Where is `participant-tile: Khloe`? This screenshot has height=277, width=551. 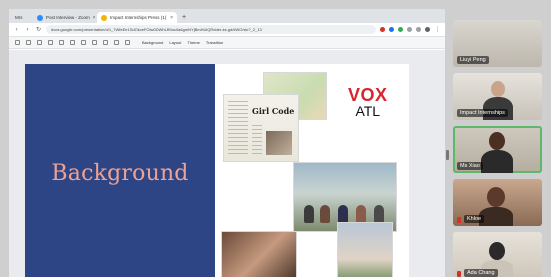
participant-tile: Khloe is located at coordinates (497, 202).